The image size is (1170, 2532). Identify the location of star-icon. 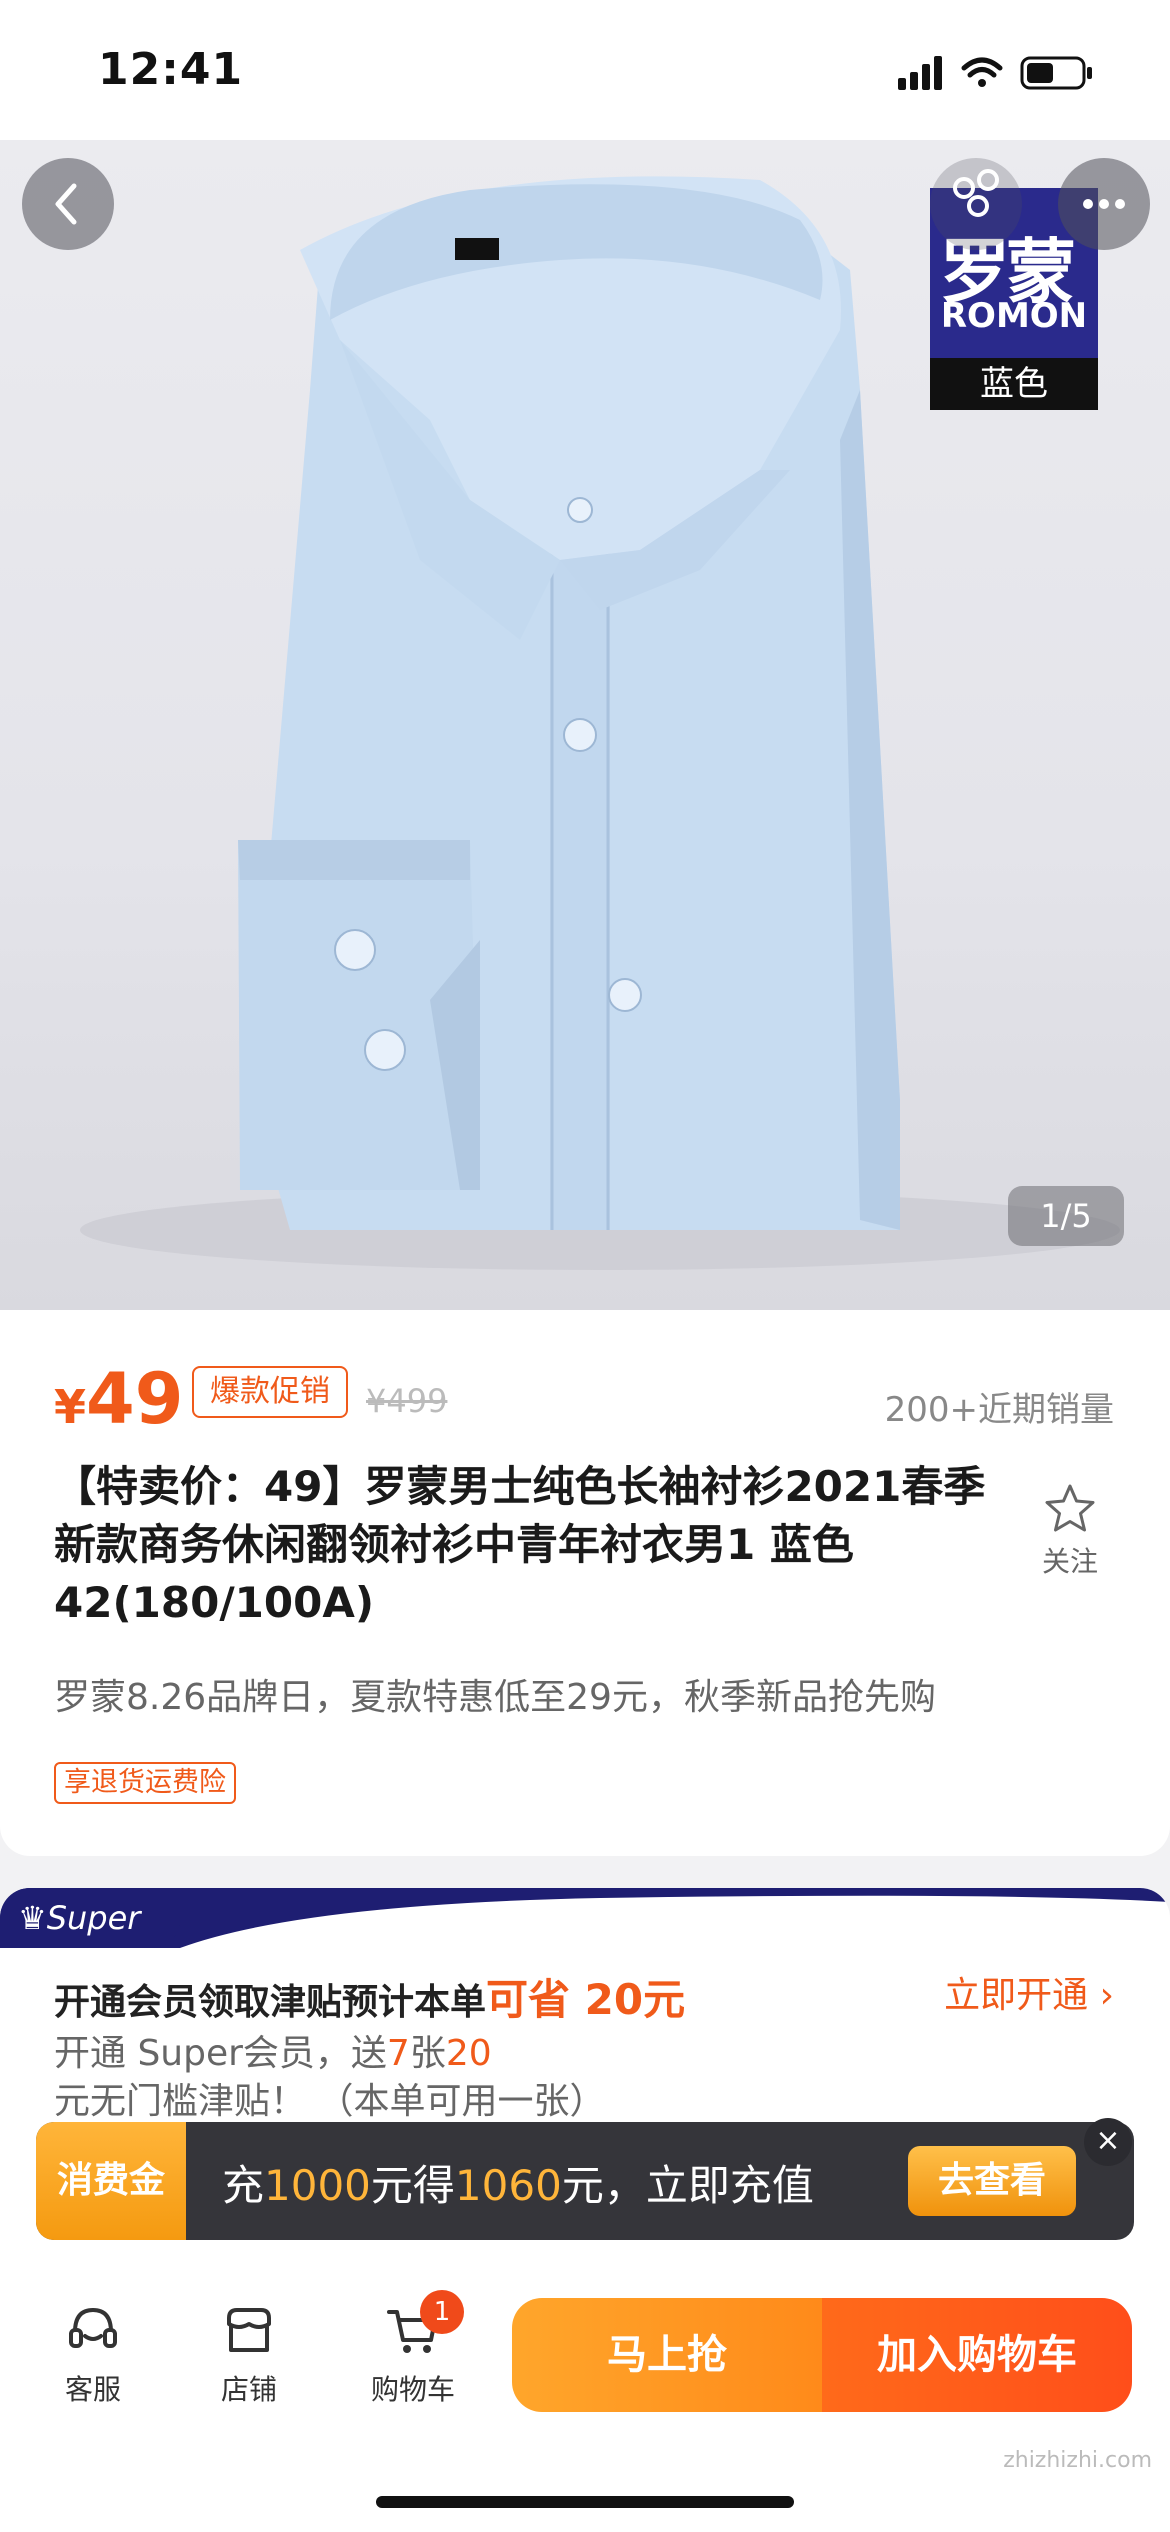
(1070, 1508).